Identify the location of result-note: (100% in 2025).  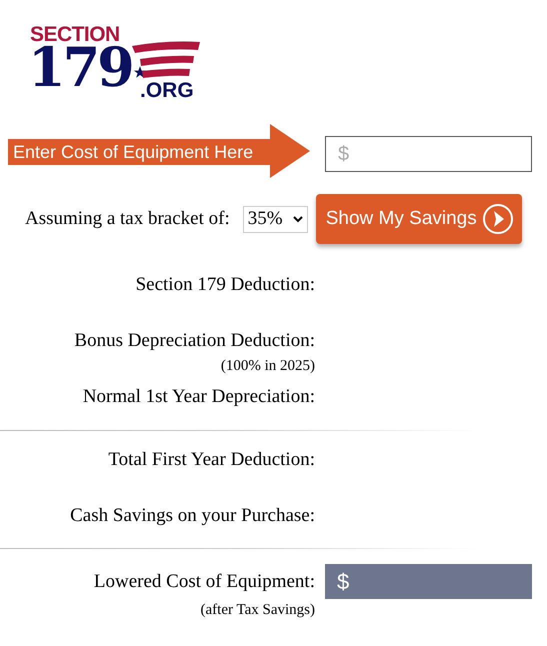
(267, 366).